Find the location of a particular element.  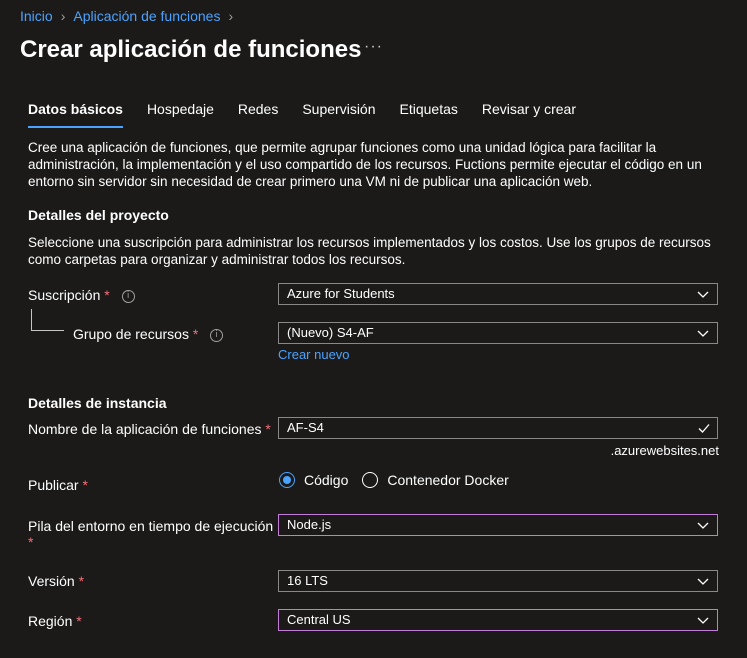

app-name-input: AF-S4 is located at coordinates (498, 428).